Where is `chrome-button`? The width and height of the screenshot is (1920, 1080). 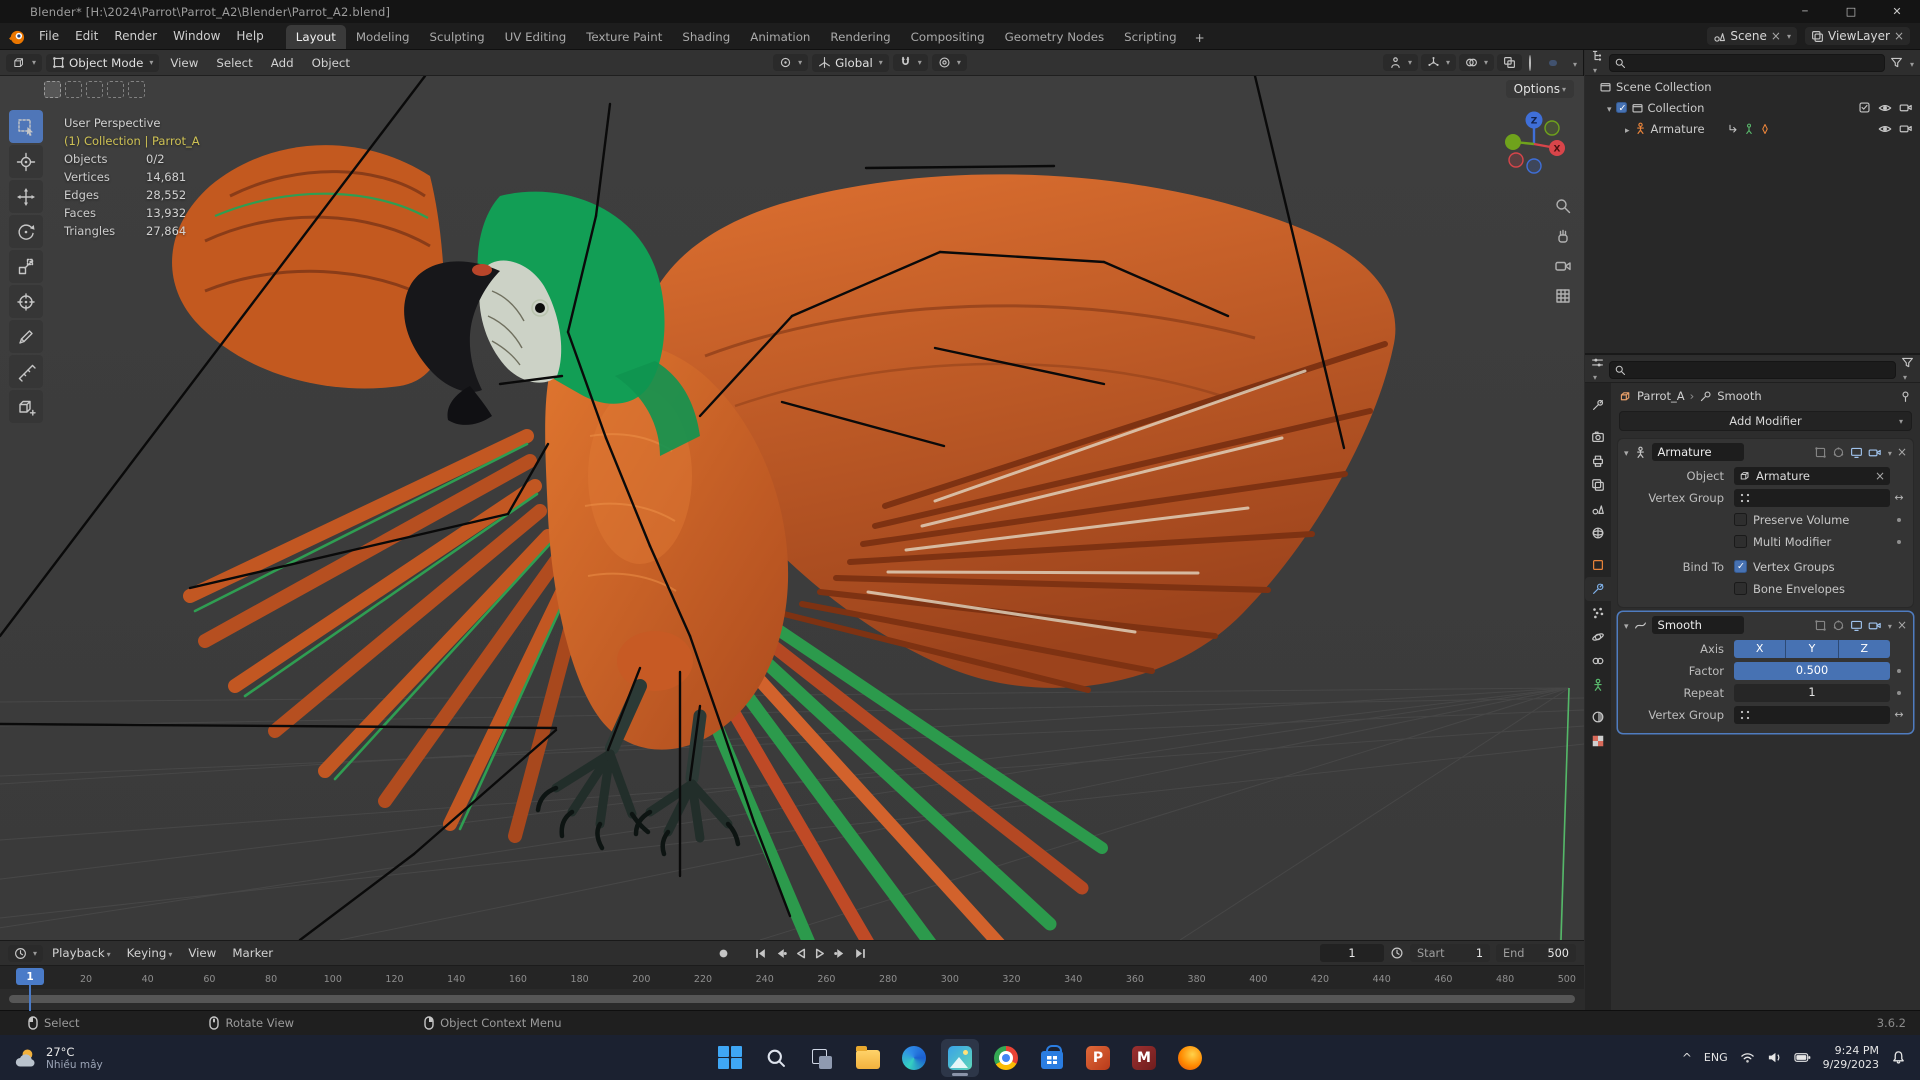
chrome-button is located at coordinates (1006, 1058).